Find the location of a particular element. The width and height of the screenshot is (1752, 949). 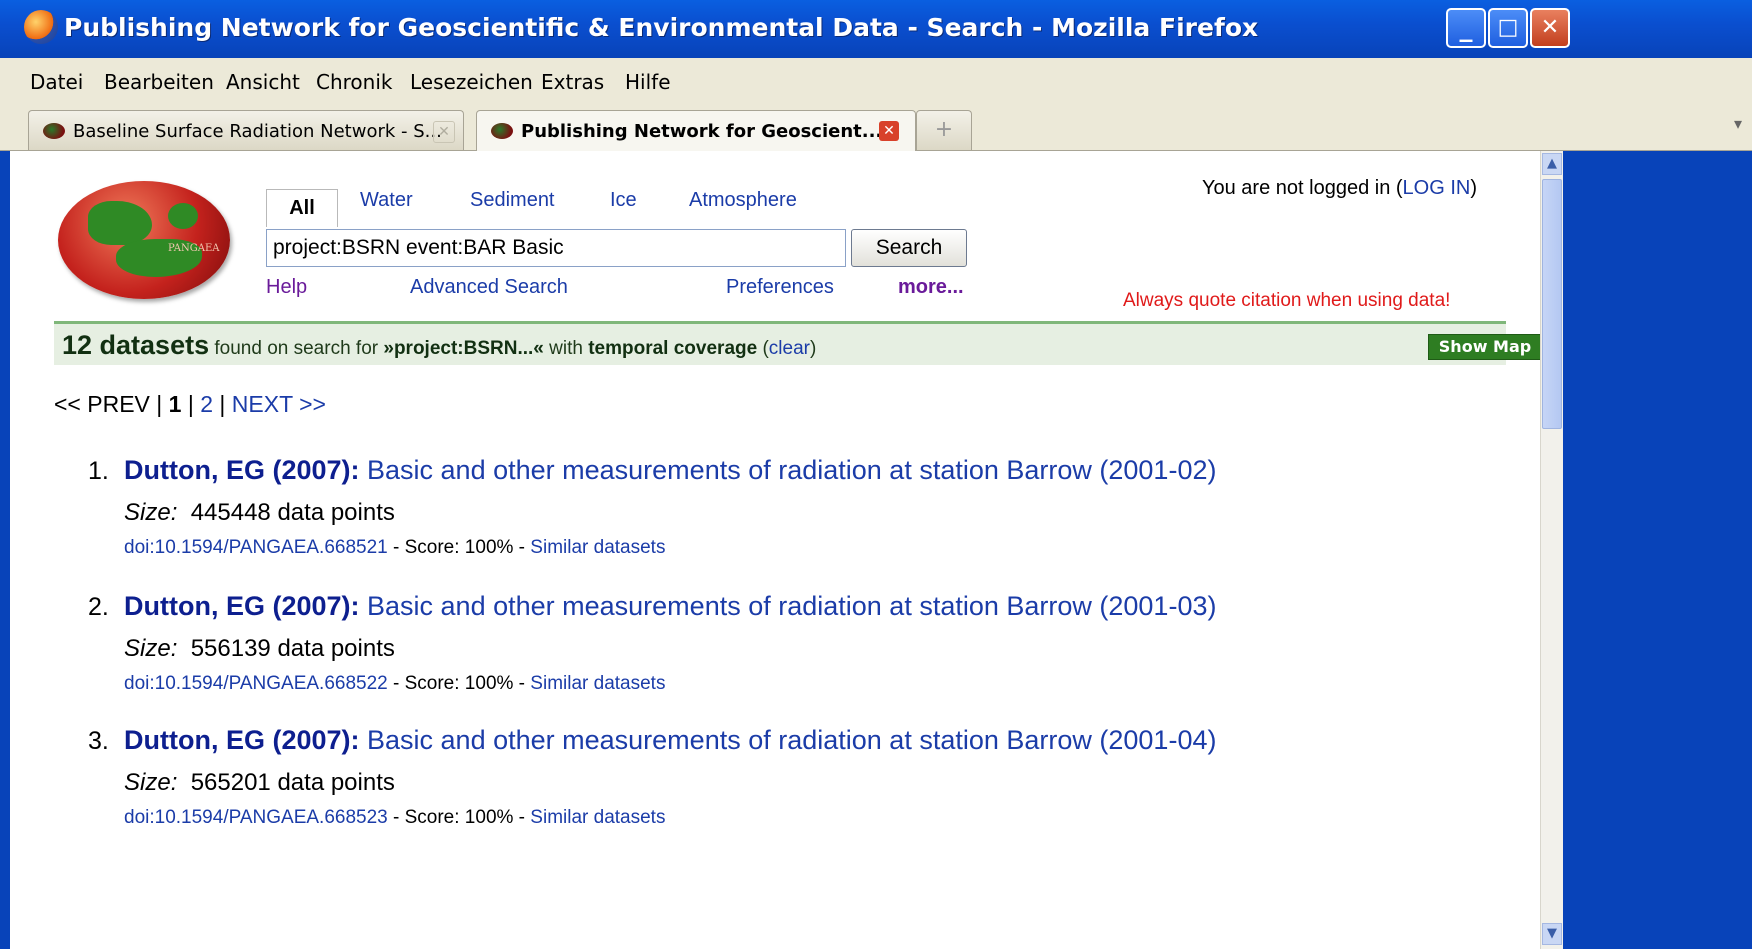

size-value: 556139 data points is located at coordinates (286, 648).